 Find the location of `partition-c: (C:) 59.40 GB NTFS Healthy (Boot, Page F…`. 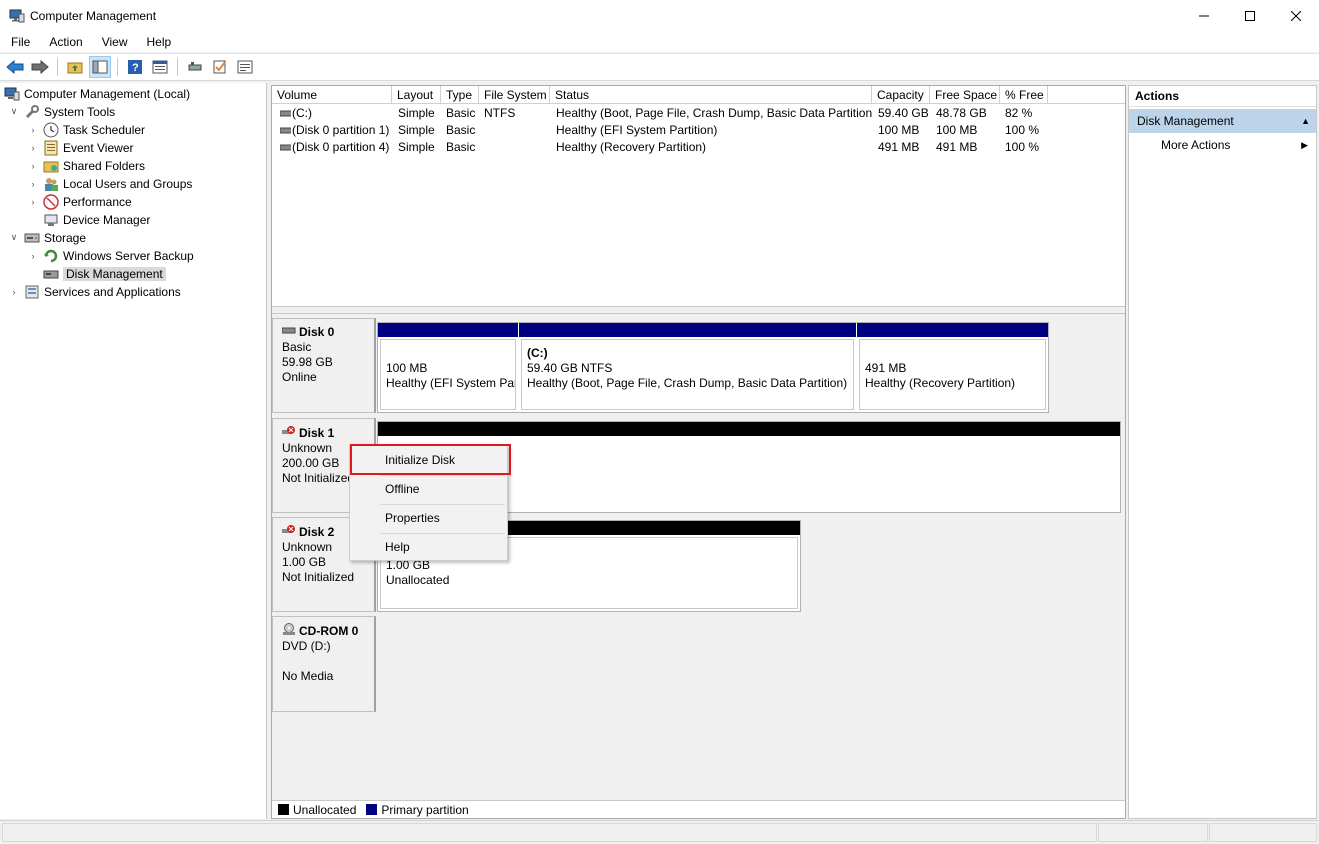

partition-c: (C:) 59.40 GB NTFS Healthy (Boot, Page F… is located at coordinates (687, 367).